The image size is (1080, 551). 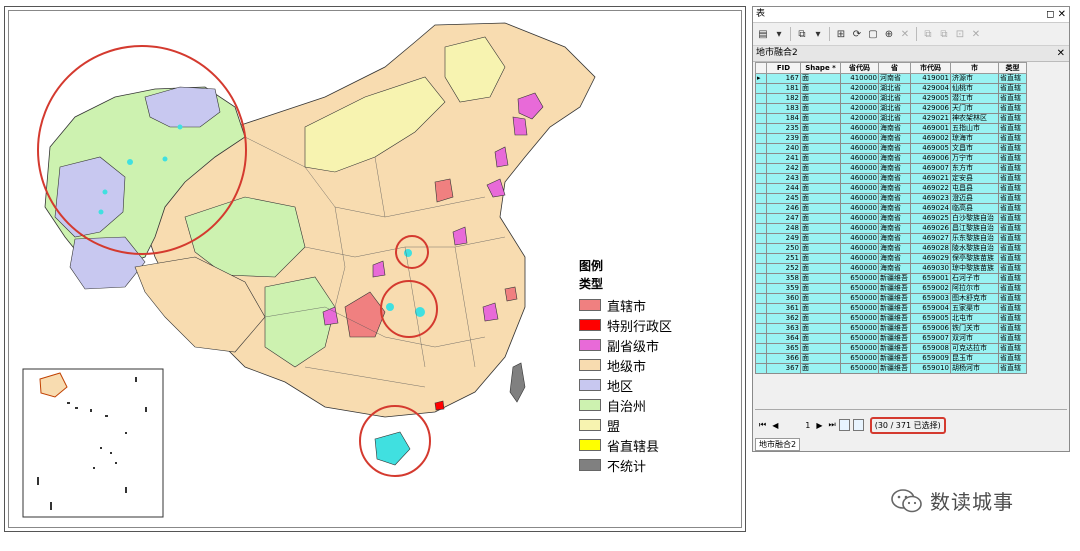 I want to click on link-icon: ⊡, so click(x=960, y=34).